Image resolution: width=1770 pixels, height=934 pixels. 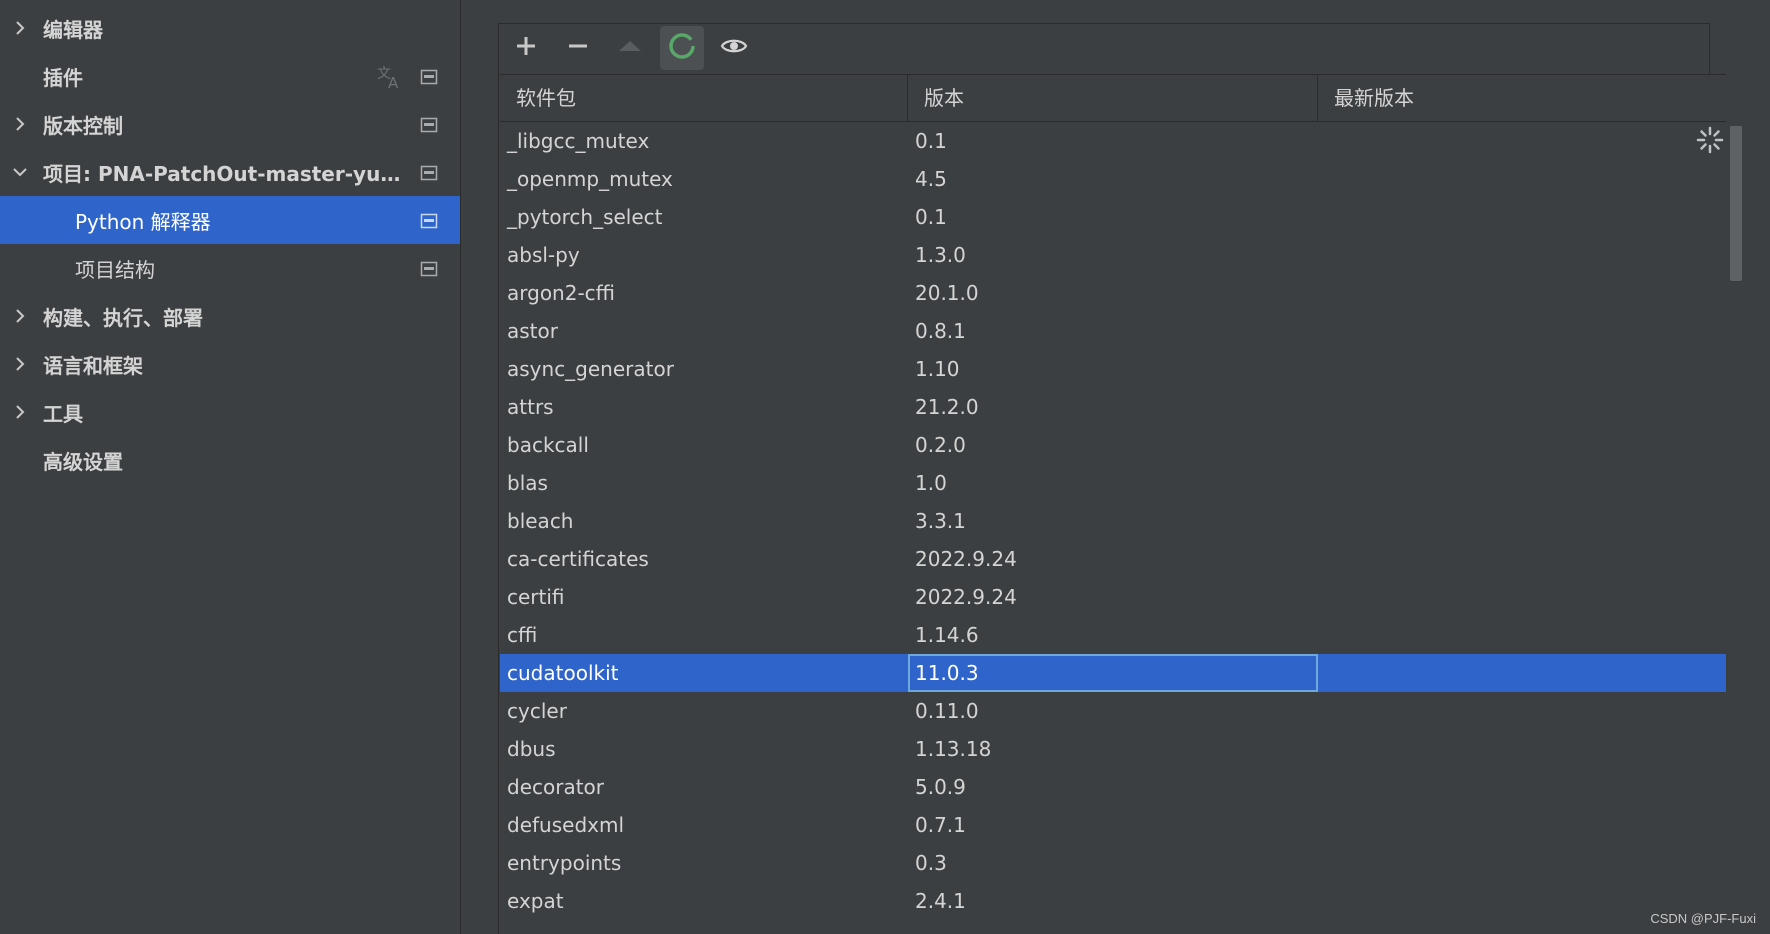 I want to click on table-row: _pytorch_select 0.1, so click(x=1113, y=217).